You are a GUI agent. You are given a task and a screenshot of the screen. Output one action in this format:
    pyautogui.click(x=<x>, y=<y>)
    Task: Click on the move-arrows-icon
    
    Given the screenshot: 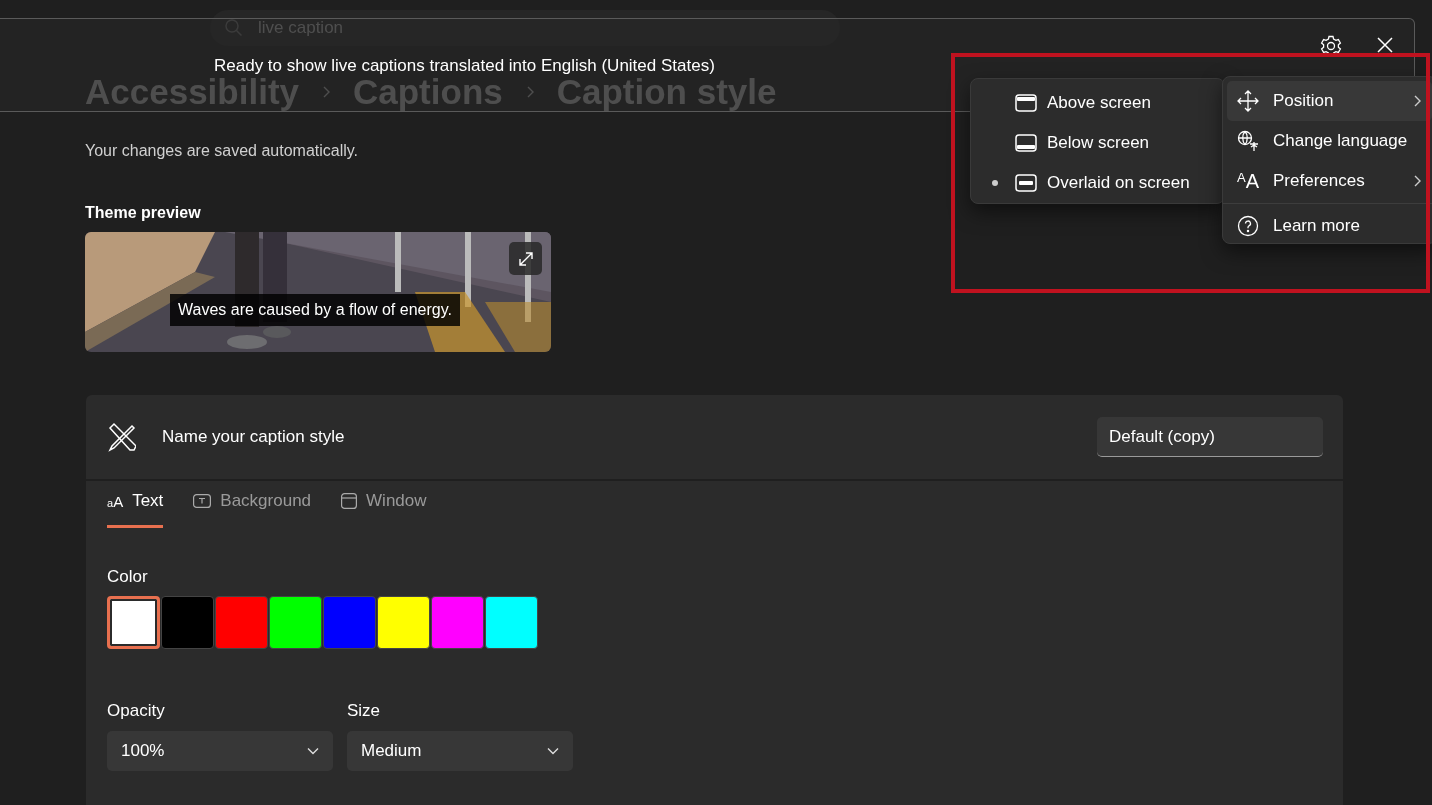 What is the action you would take?
    pyautogui.click(x=1248, y=101)
    